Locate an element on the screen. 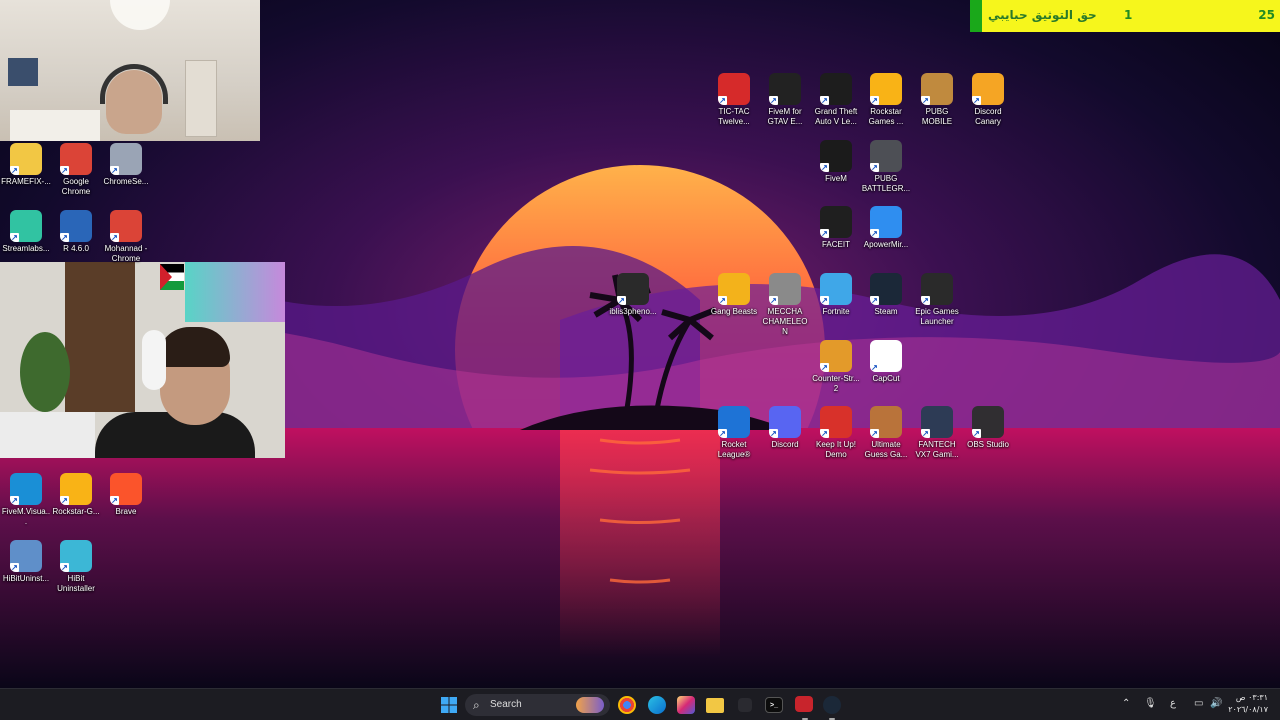 This screenshot has height=720, width=1280. desktop-icon: ↗ Steam is located at coordinates (886, 295).